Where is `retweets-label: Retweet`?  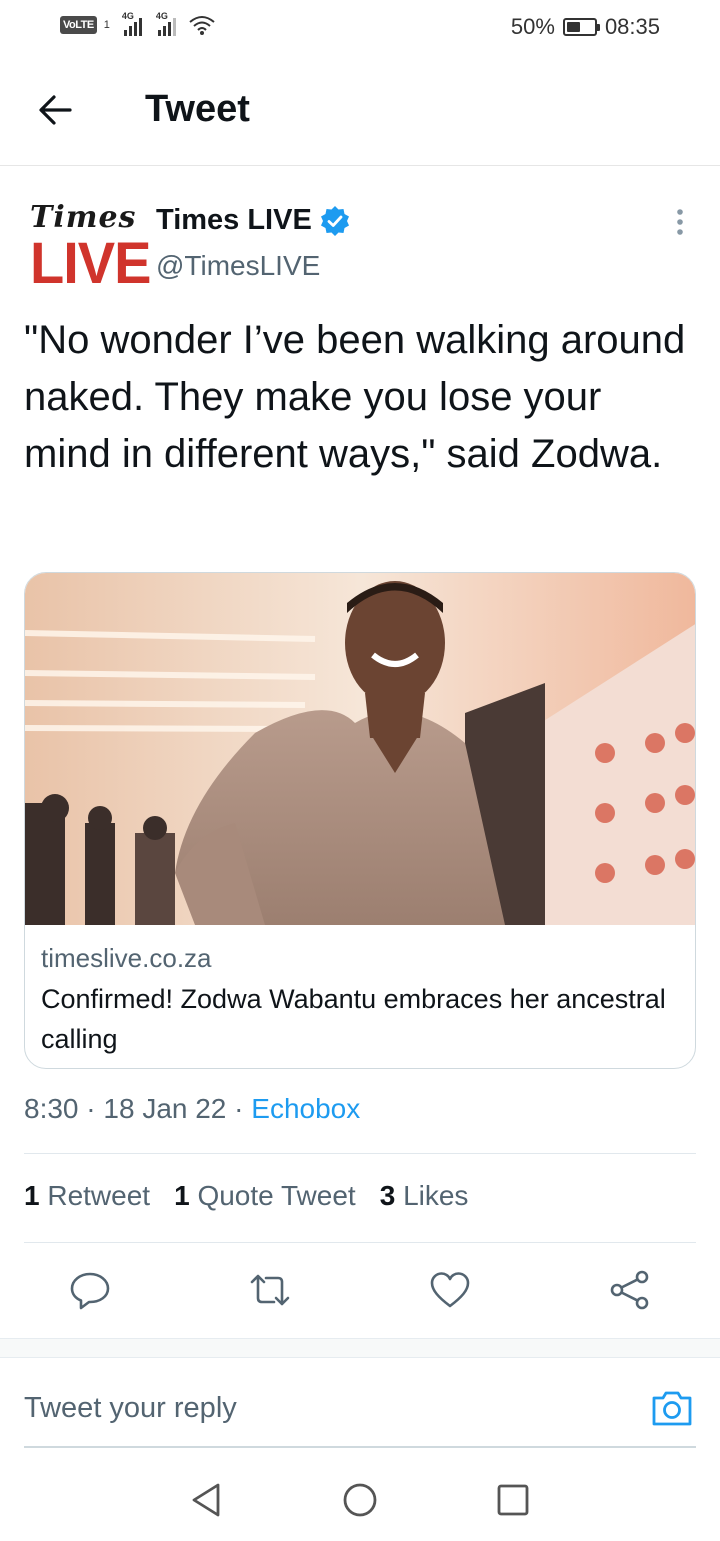
retweets-label: Retweet is located at coordinates (99, 1195).